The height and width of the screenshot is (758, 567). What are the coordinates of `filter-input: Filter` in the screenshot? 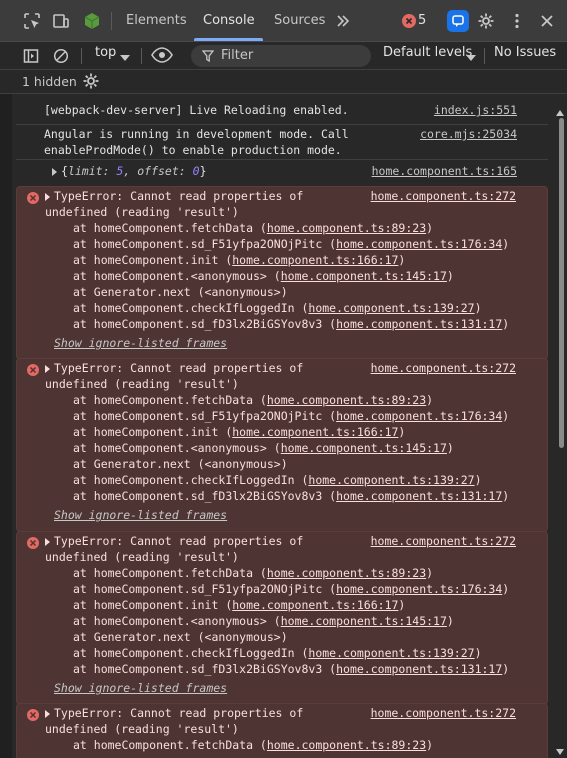 It's located at (281, 56).